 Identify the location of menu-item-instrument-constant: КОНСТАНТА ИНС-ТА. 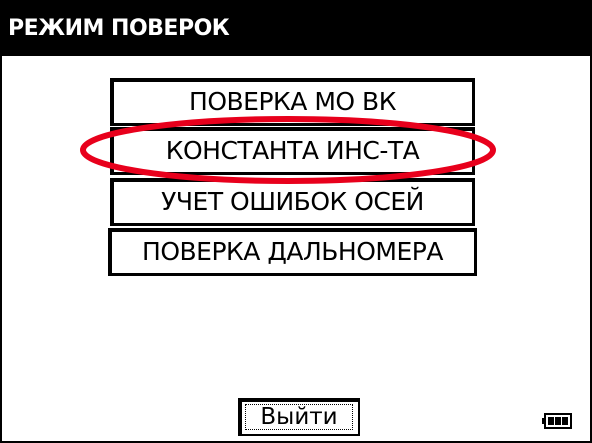
(292, 151).